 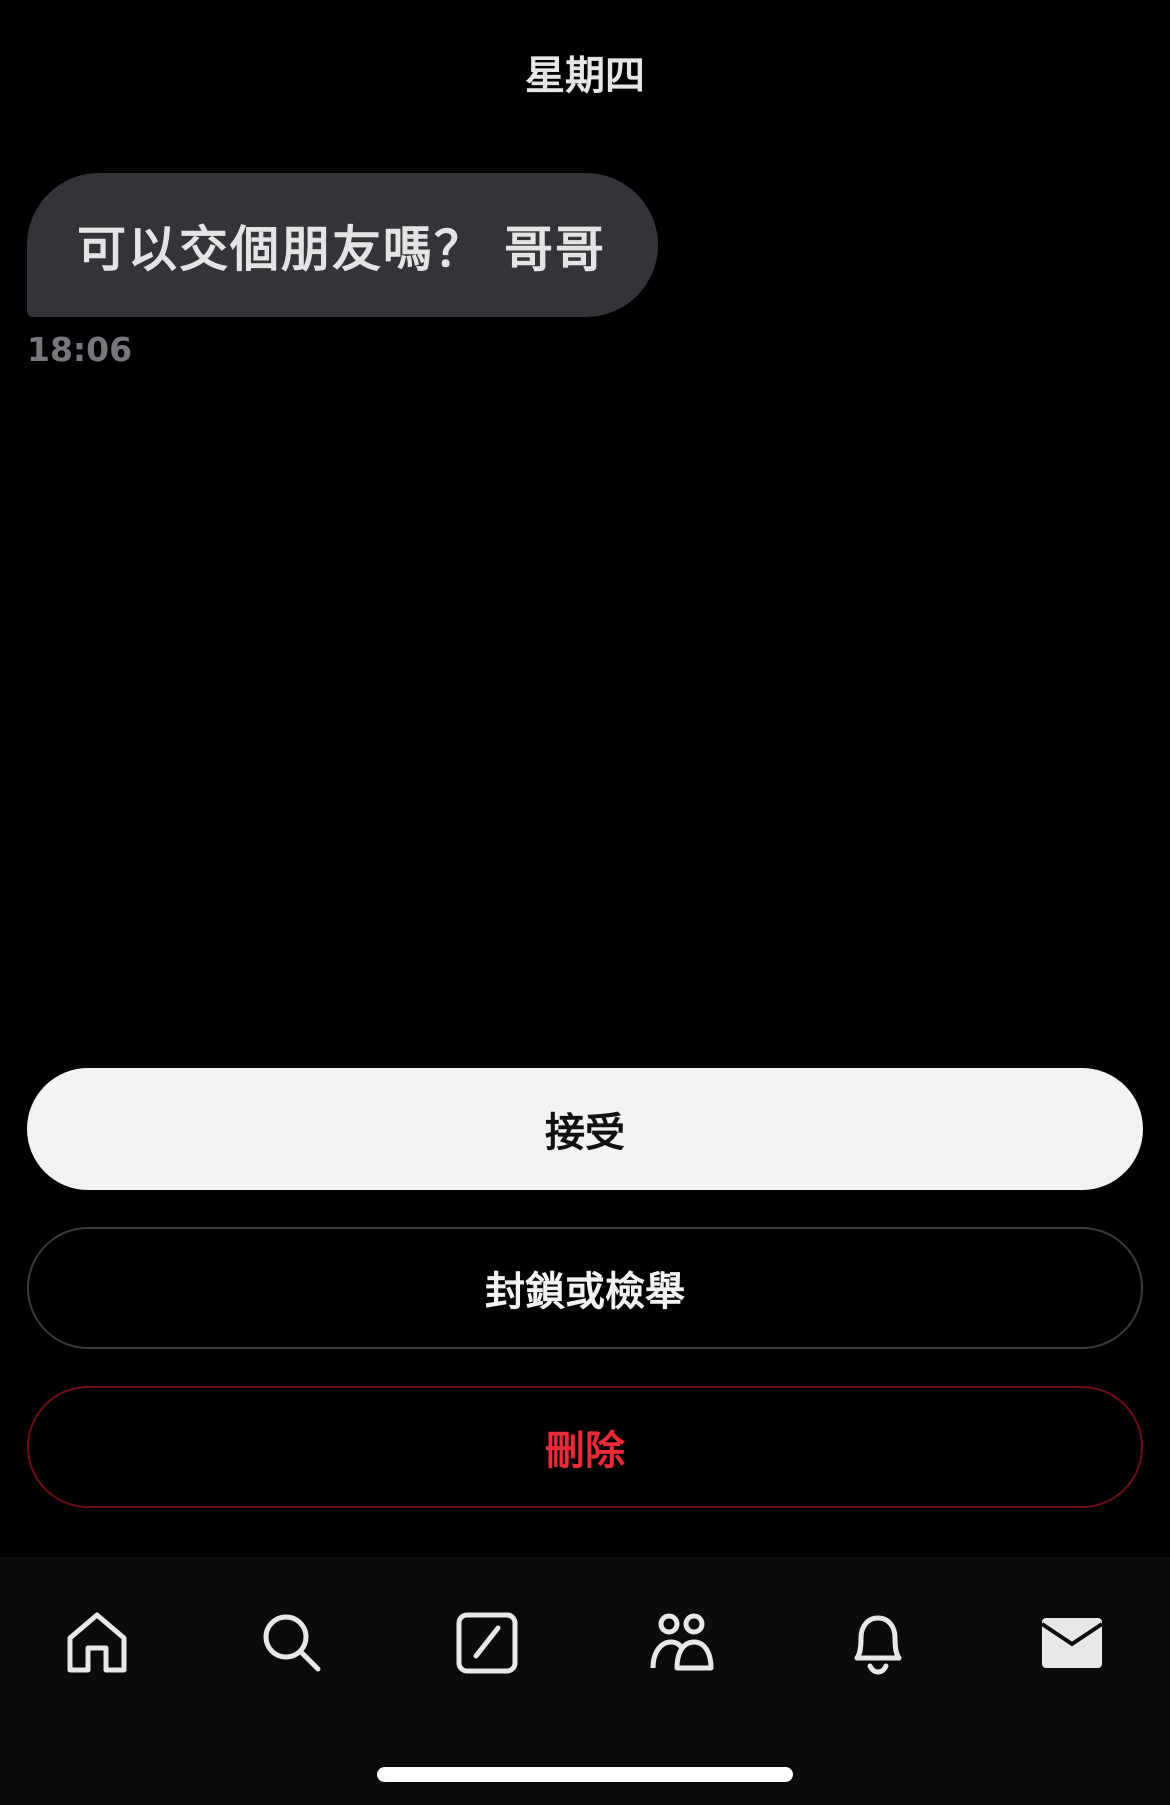 I want to click on message-bubble: 可以交個朋友嗎？ 哥哥, so click(x=343, y=245).